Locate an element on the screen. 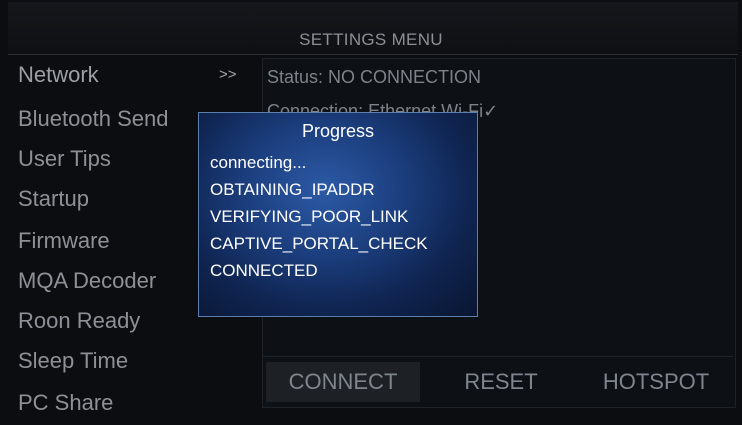 This screenshot has height=425, width=742. progress-line-obtaining-ipaddr: OBTAINING_IPADDR is located at coordinates (292, 189).